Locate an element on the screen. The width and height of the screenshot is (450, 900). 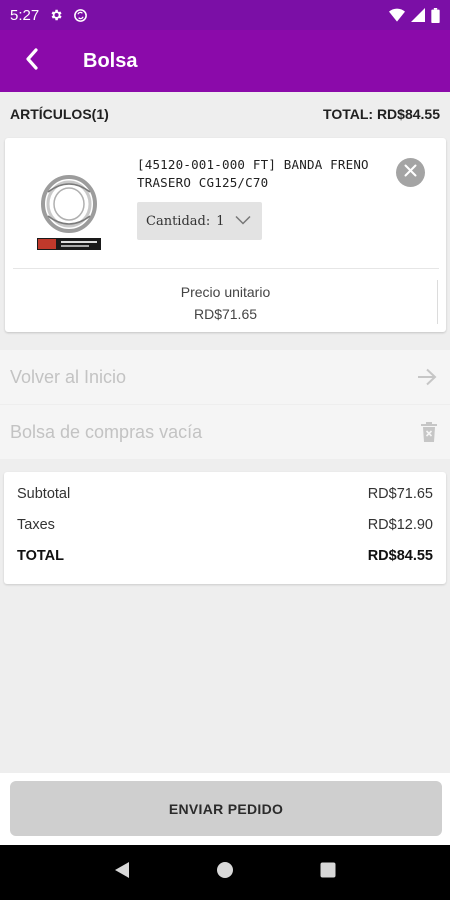
cart-summary-header: ARTÍCULOS(1) TOTAL: RD$84.55 is located at coordinates (225, 114).